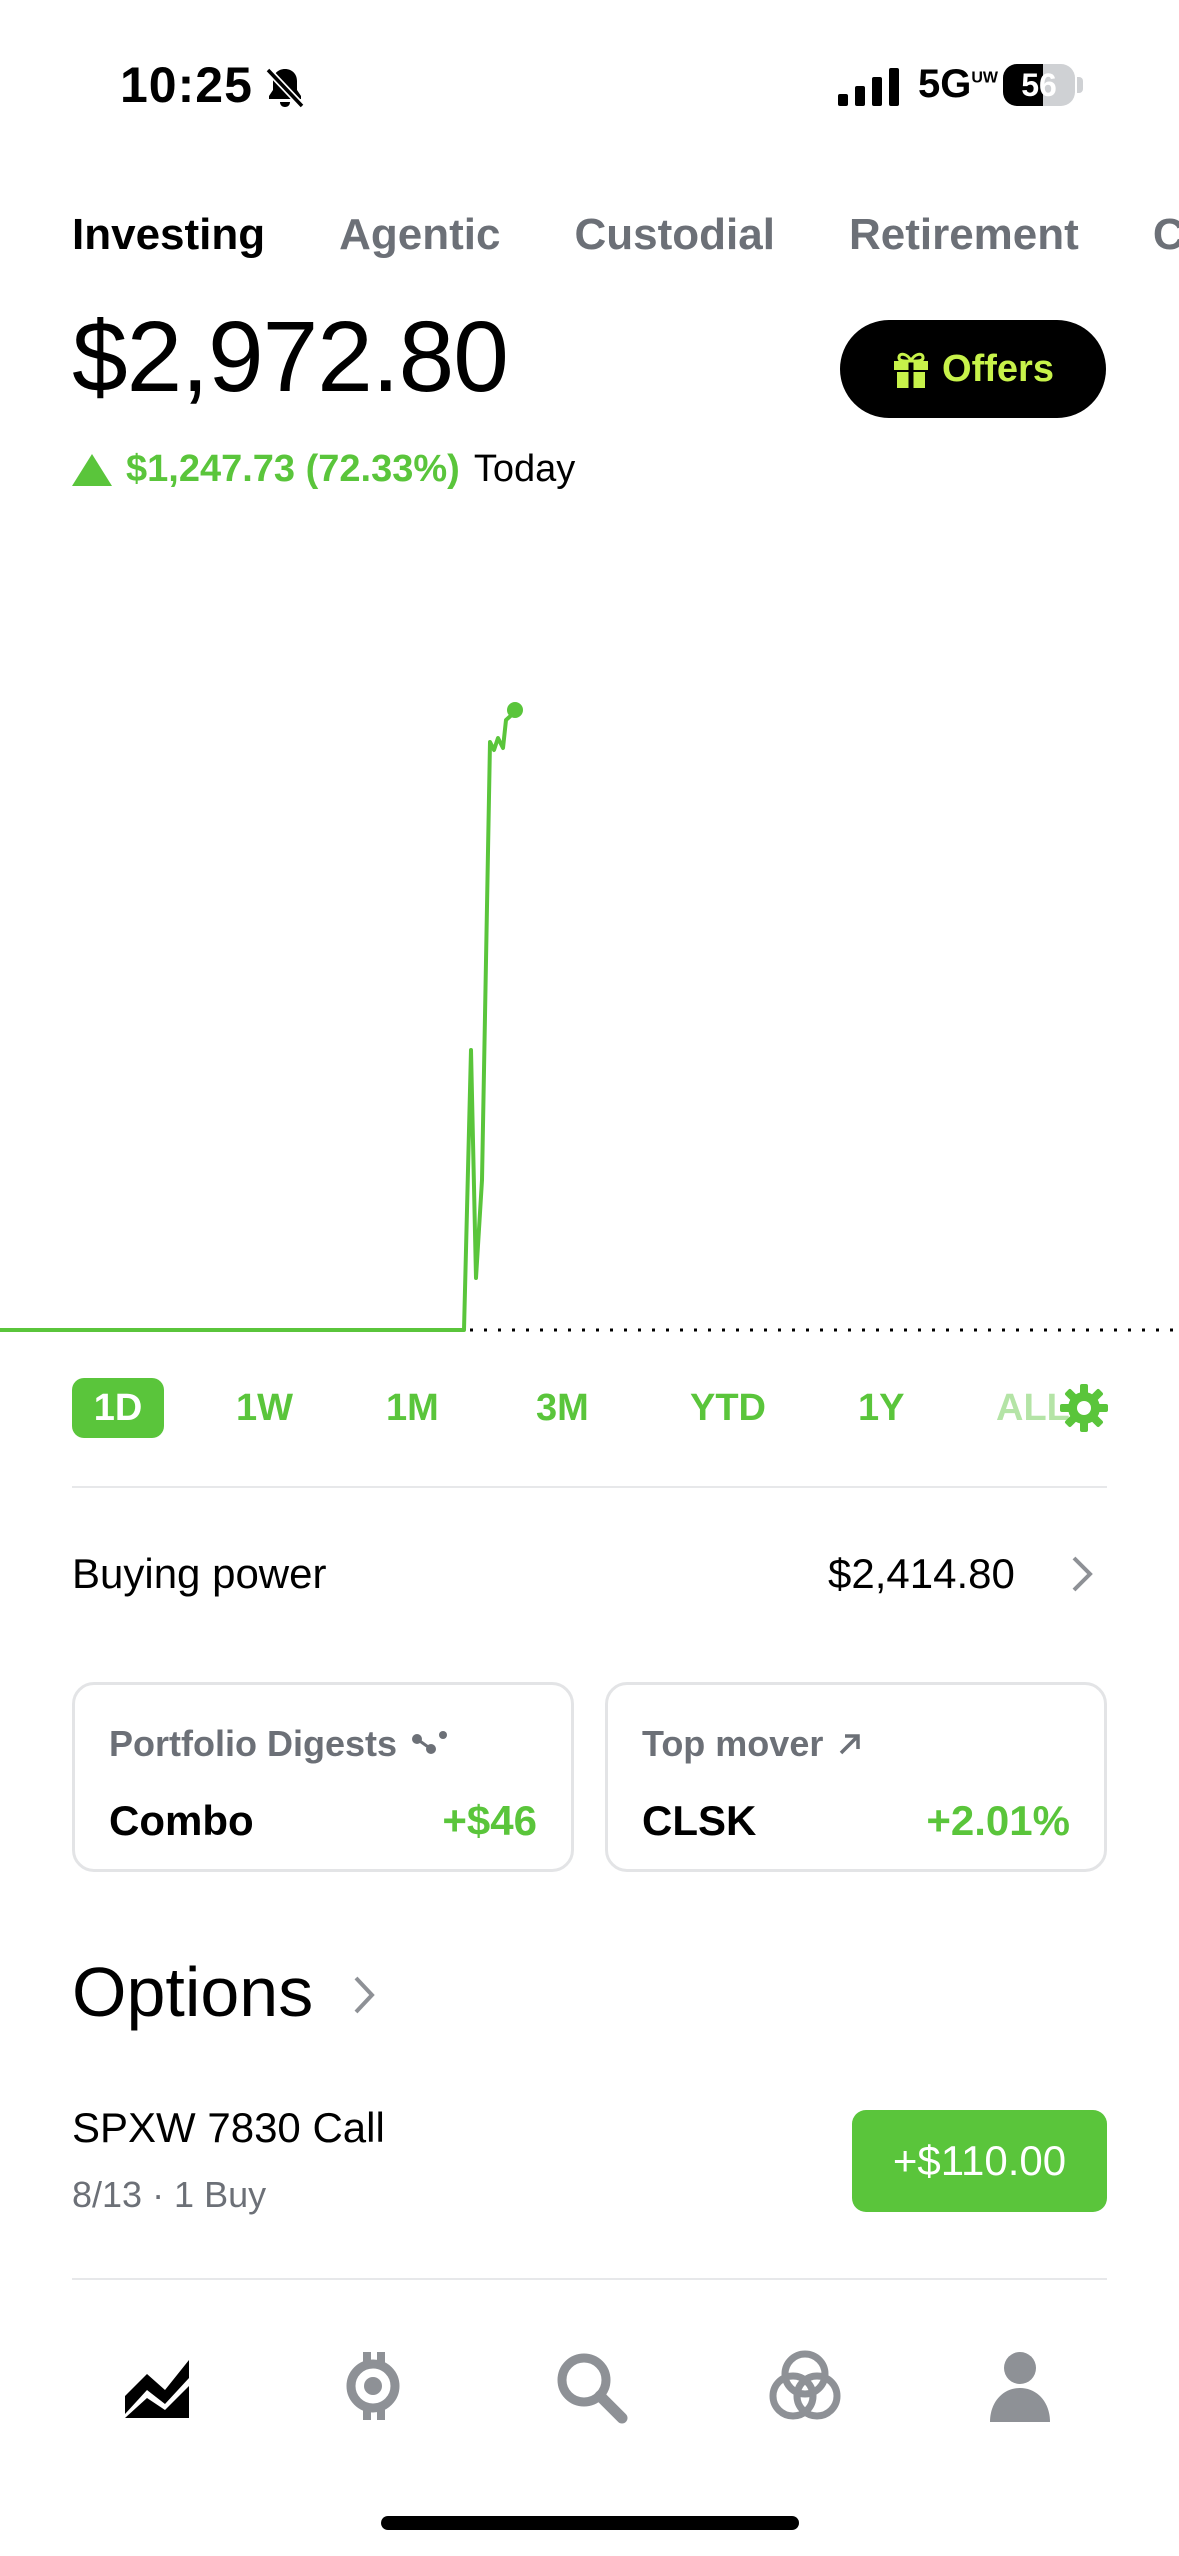 Image resolution: width=1179 pixels, height=2556 pixels. I want to click on tab-investing: Investing, so click(168, 235).